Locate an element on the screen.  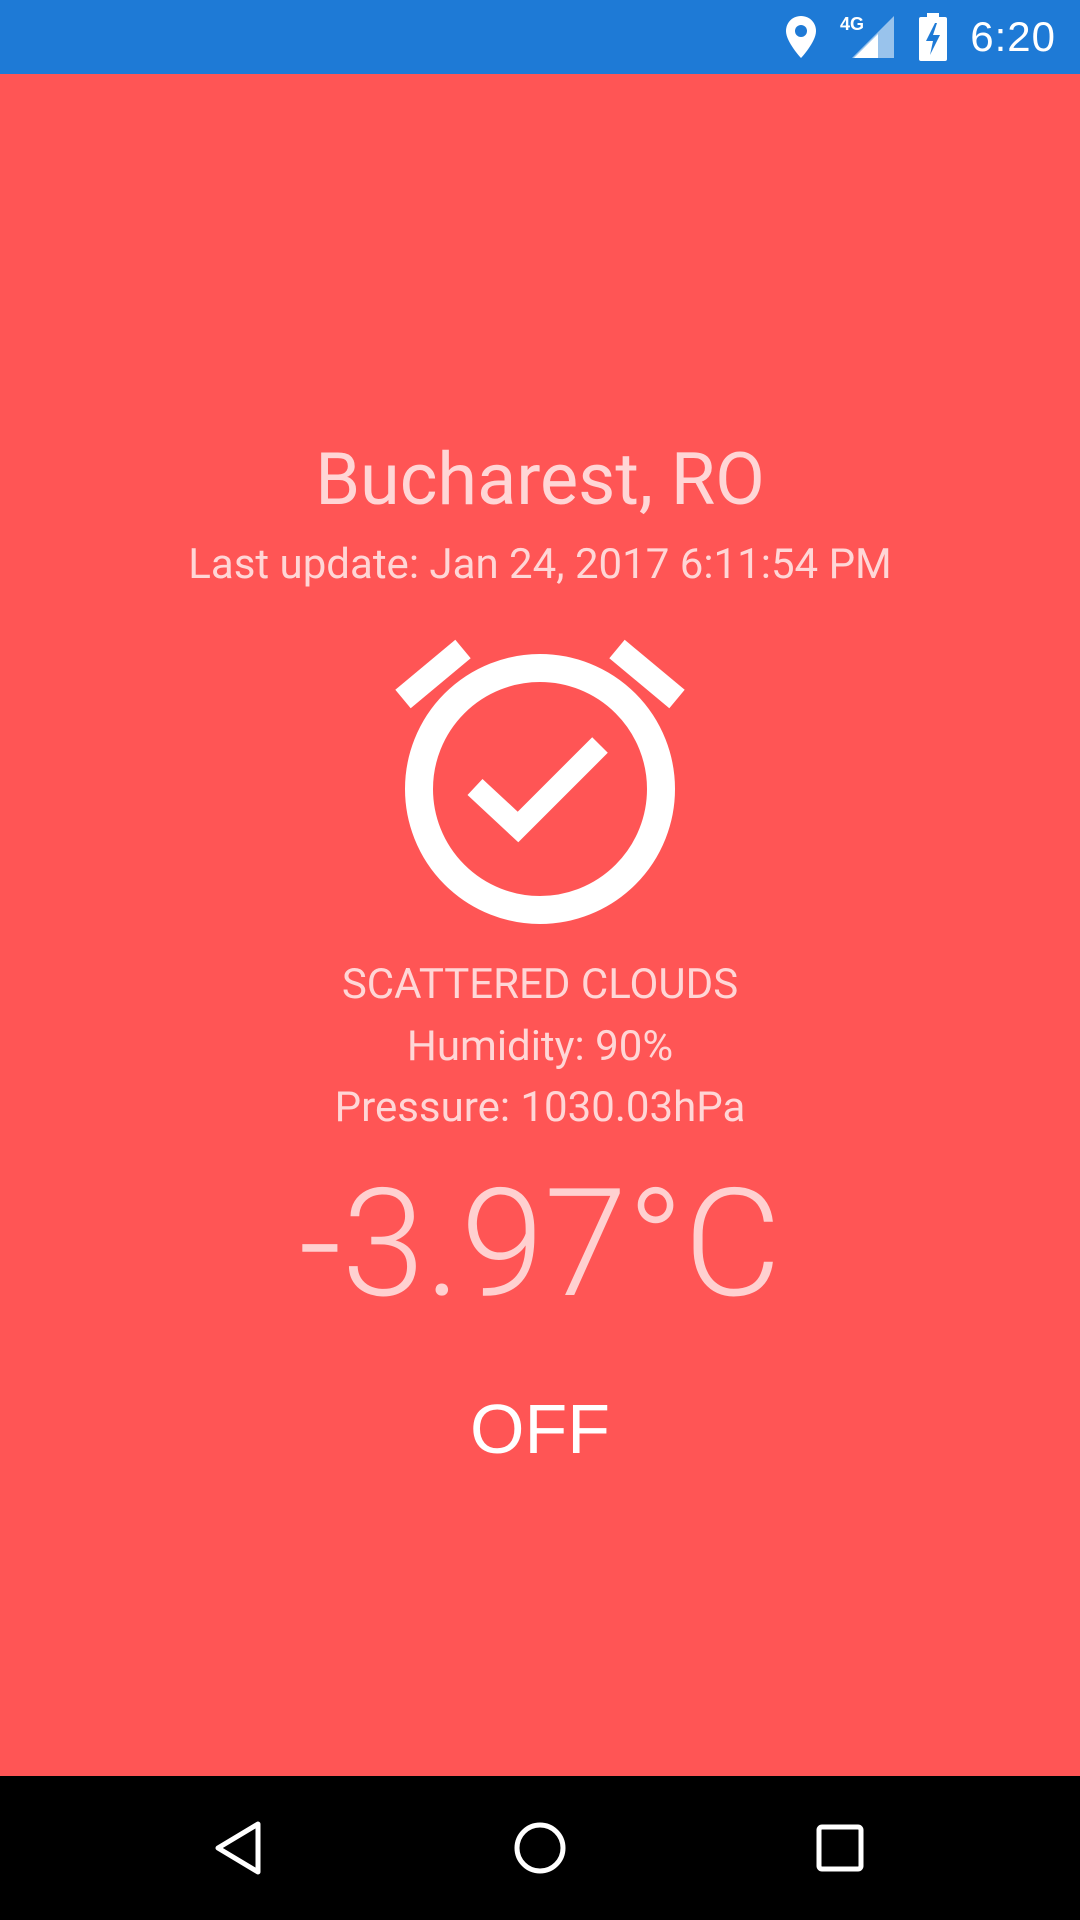
navigation-bar is located at coordinates (540, 1848).